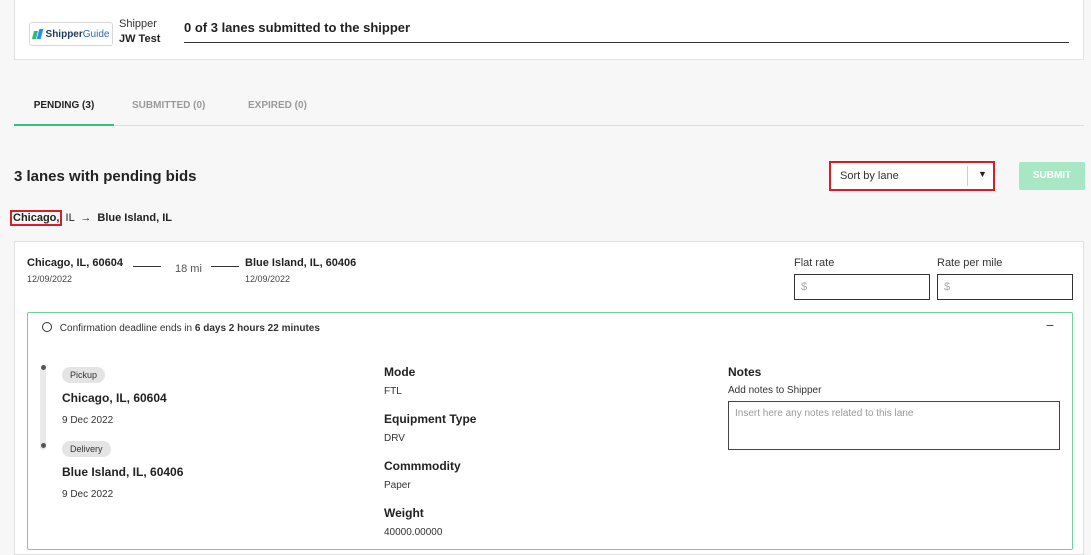  Describe the element at coordinates (225, 266) in the screenshot. I see `distance-divider-right` at that location.